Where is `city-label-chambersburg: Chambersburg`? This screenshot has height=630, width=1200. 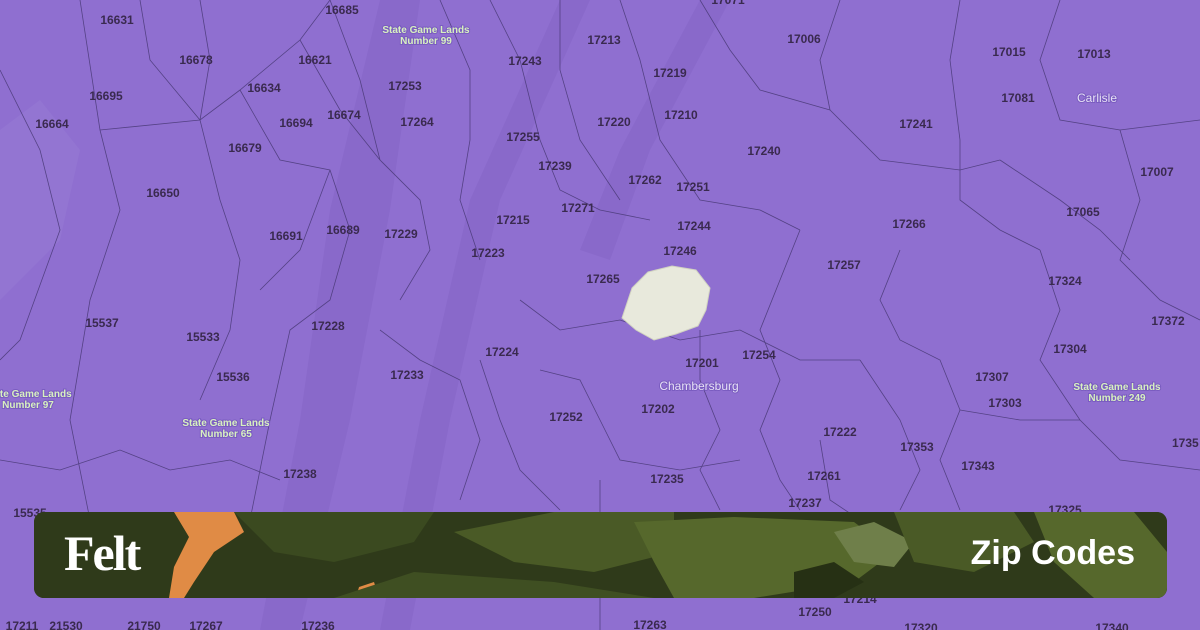 city-label-chambersburg: Chambersburg is located at coordinates (698, 386).